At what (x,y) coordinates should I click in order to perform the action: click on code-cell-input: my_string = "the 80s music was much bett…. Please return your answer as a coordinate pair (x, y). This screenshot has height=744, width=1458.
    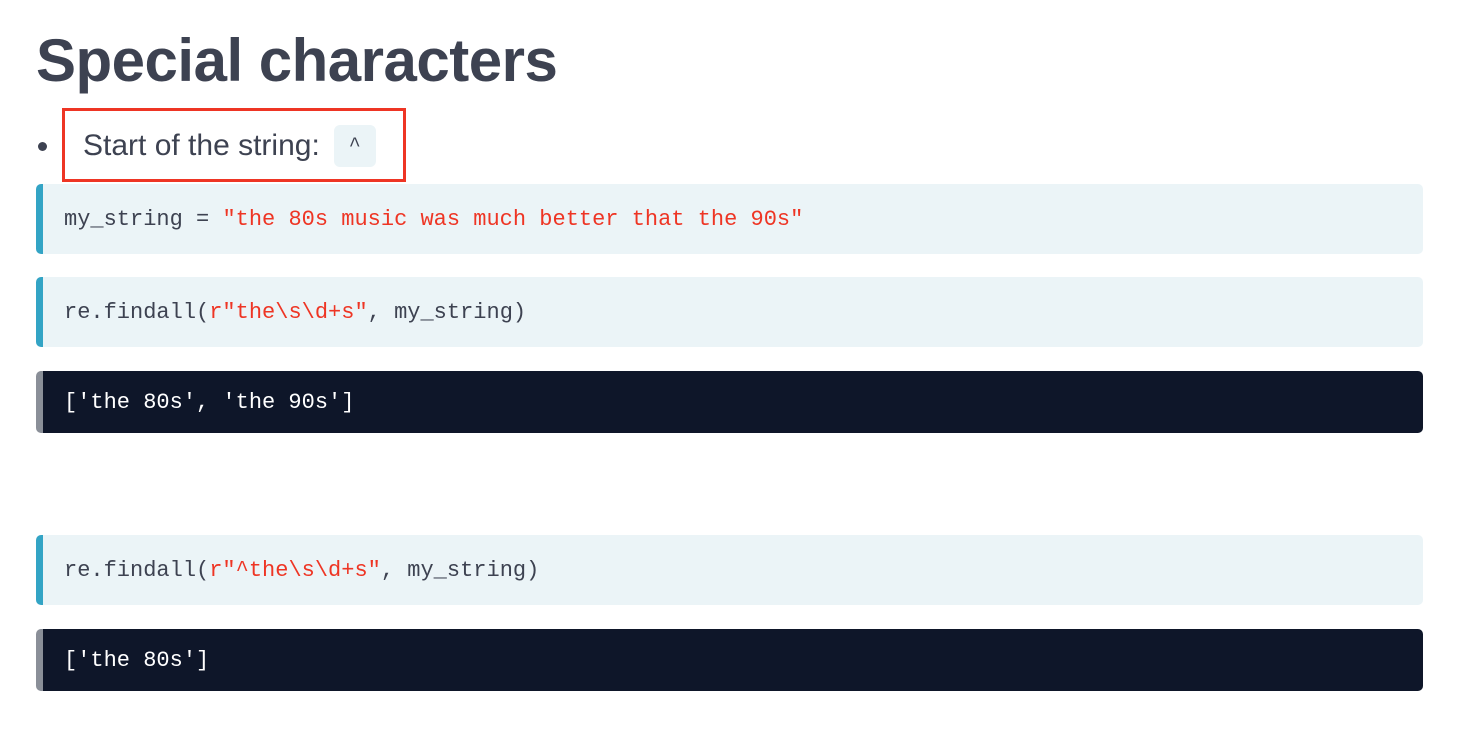
    Looking at the image, I should click on (729, 219).